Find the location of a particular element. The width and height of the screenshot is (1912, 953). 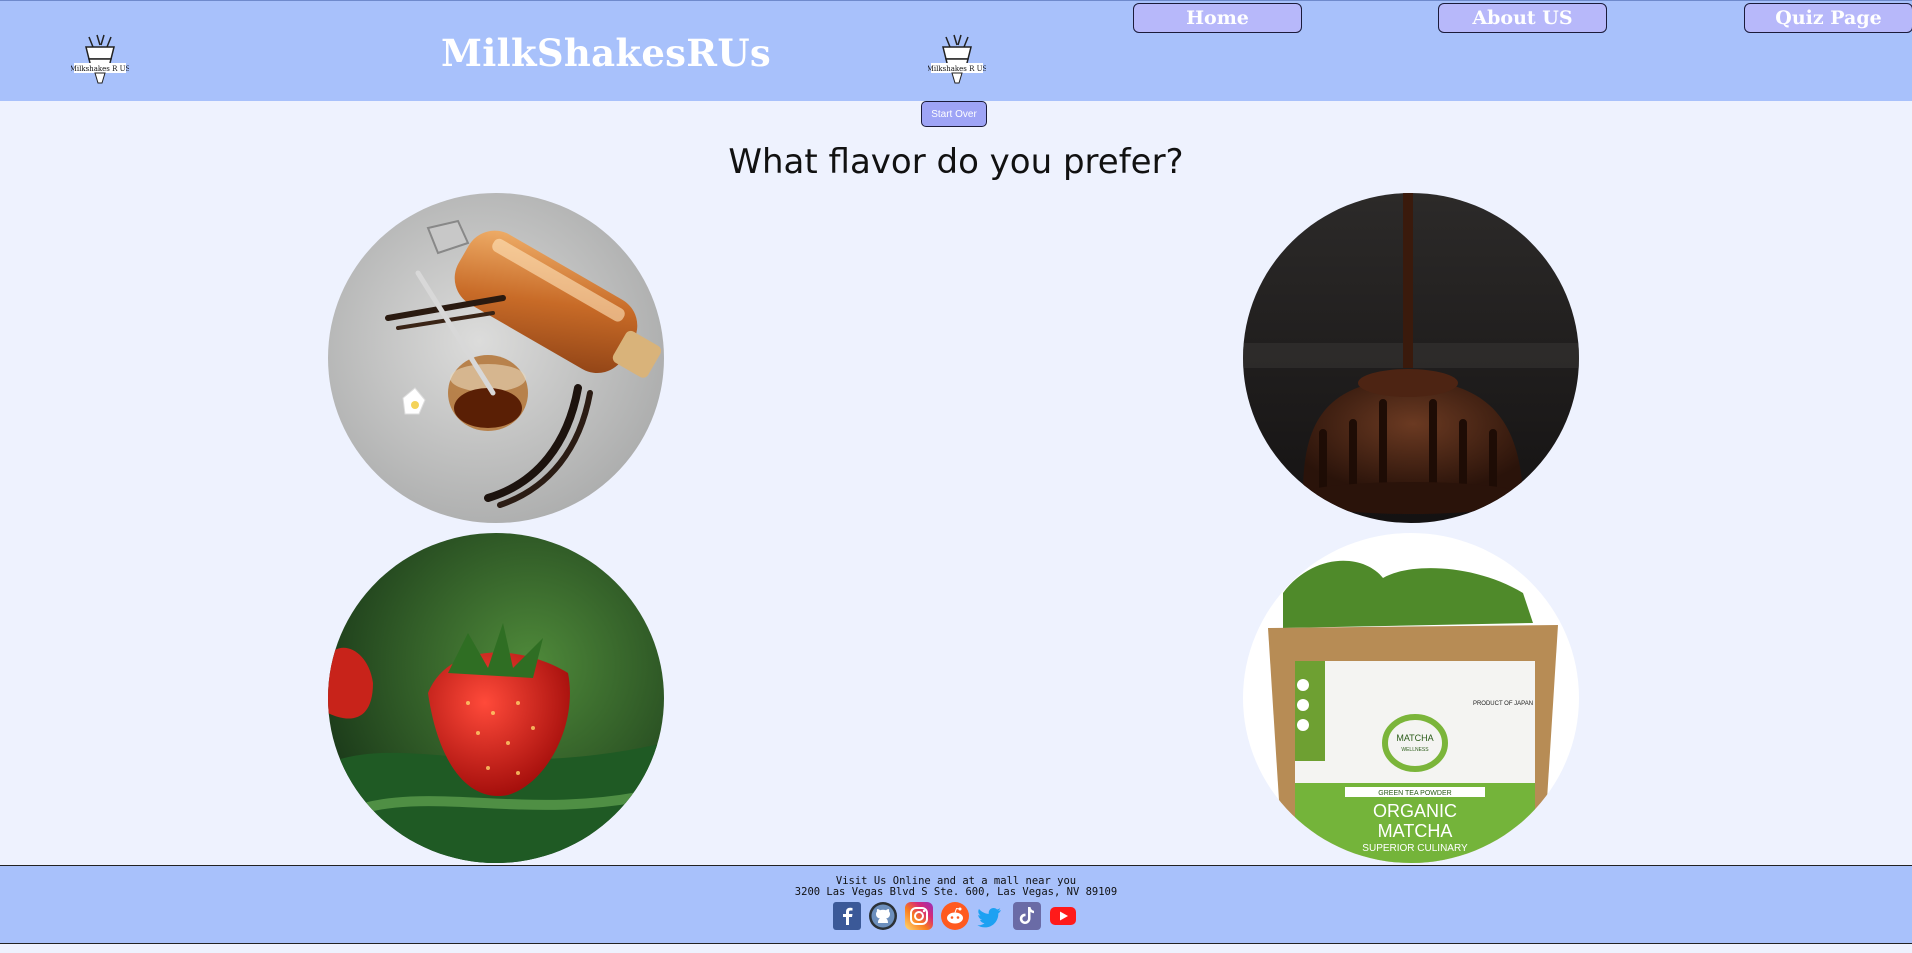

nav-about-button: About US is located at coordinates (1522, 18).